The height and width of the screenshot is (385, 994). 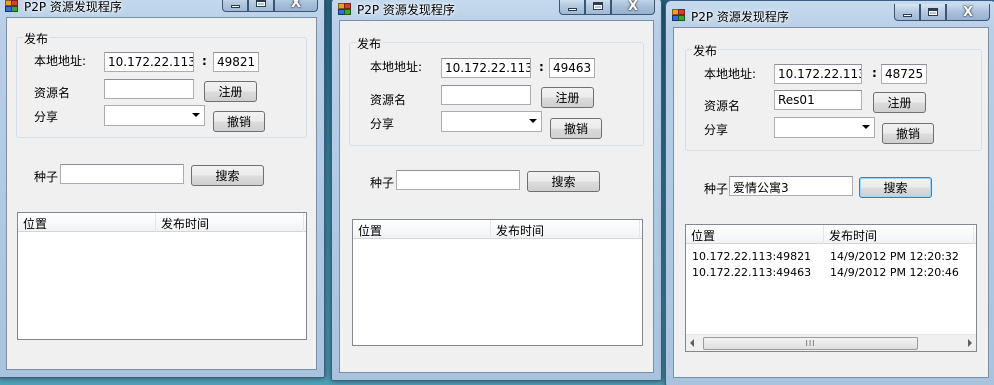 I want to click on row-location: 10.172.22.113:49821, so click(x=752, y=256).